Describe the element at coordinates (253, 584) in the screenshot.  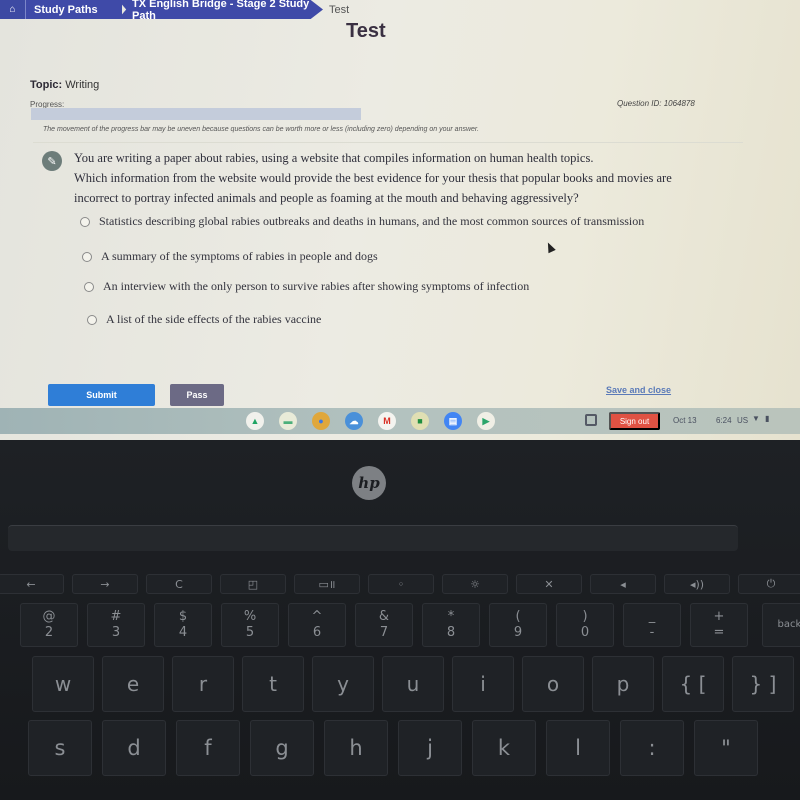
I see `function-key: ◰` at that location.